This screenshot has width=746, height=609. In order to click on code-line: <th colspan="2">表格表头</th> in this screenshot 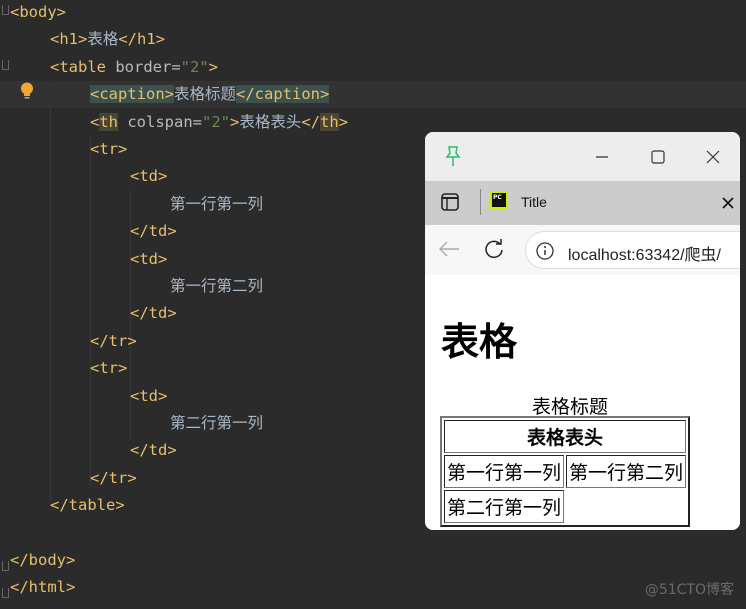, I will do `click(174, 122)`.